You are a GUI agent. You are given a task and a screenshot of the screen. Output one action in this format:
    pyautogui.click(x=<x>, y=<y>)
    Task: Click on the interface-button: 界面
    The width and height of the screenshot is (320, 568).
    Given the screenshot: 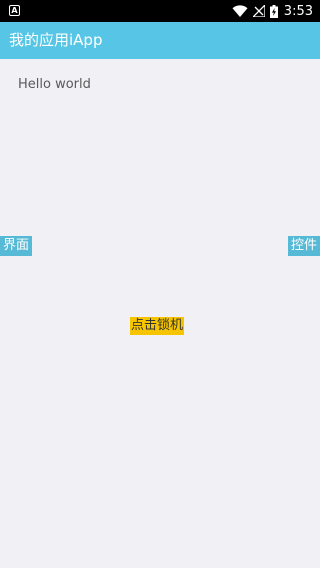 What is the action you would take?
    pyautogui.click(x=16, y=246)
    